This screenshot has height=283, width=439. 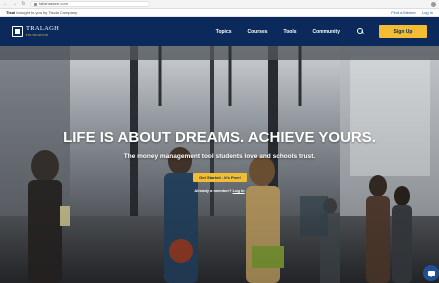 I want to click on nav-item-courses: Courses, so click(x=258, y=32).